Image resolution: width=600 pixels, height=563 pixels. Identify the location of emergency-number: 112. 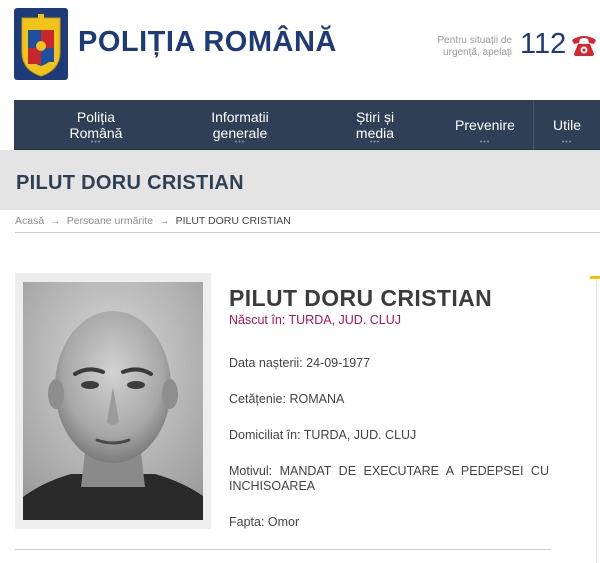
(543, 44).